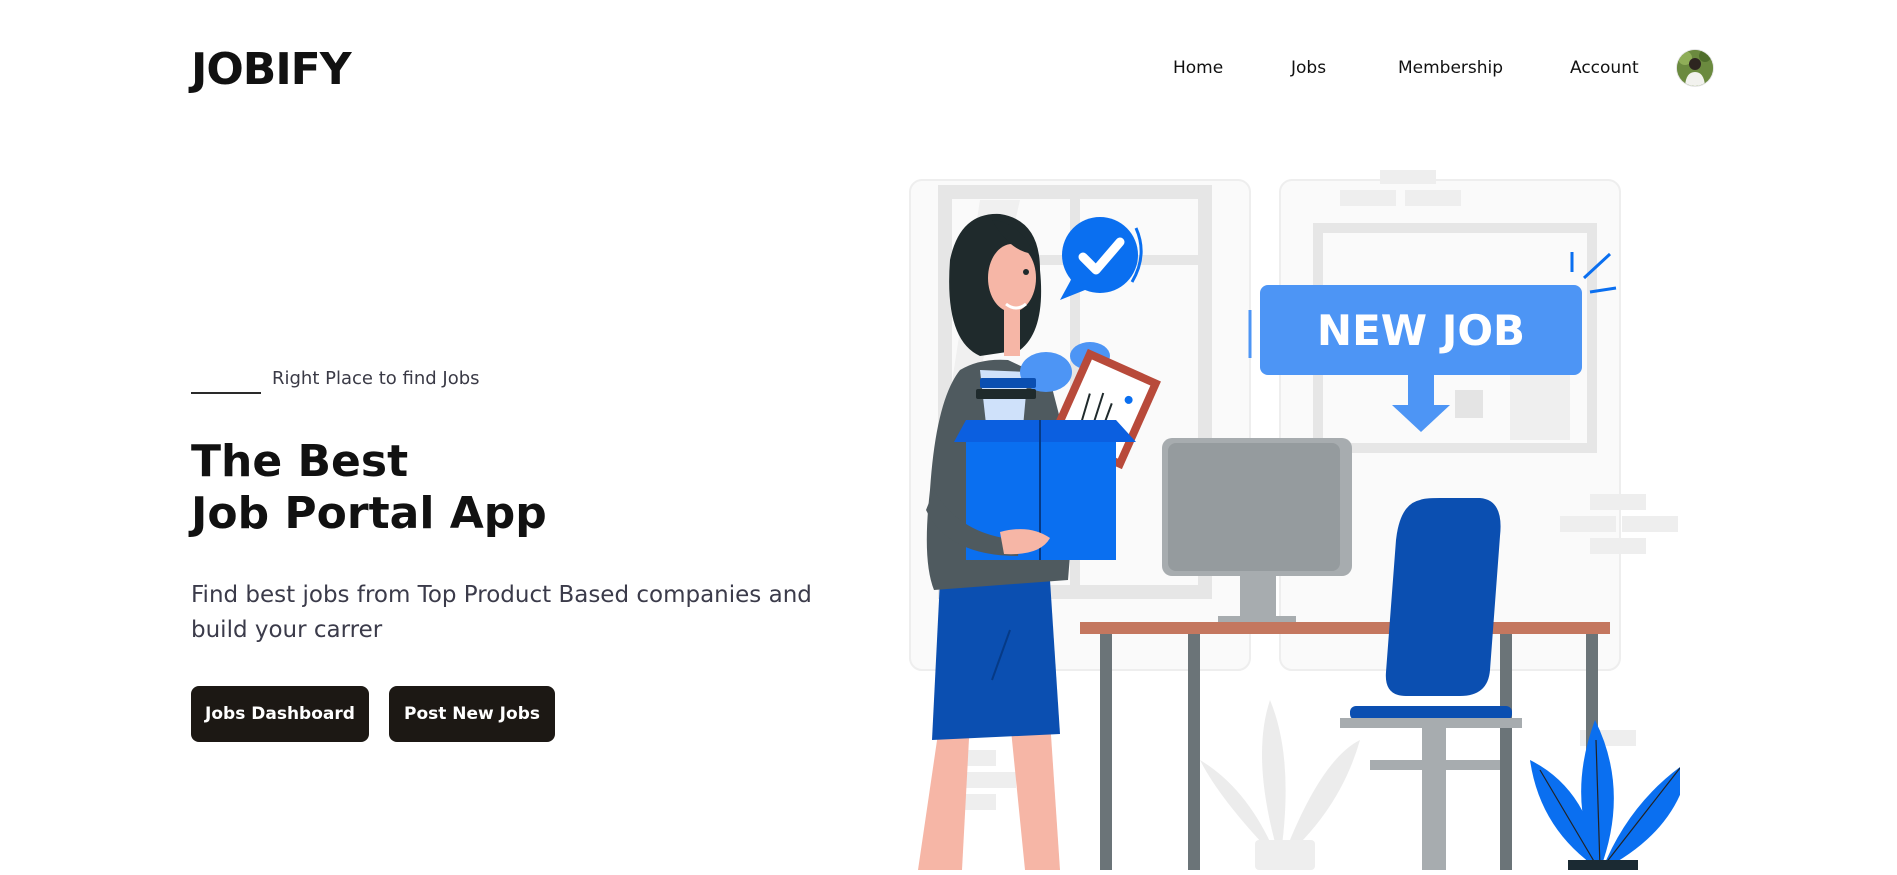  Describe the element at coordinates (1198, 68) in the screenshot. I see `nav-home: Home` at that location.